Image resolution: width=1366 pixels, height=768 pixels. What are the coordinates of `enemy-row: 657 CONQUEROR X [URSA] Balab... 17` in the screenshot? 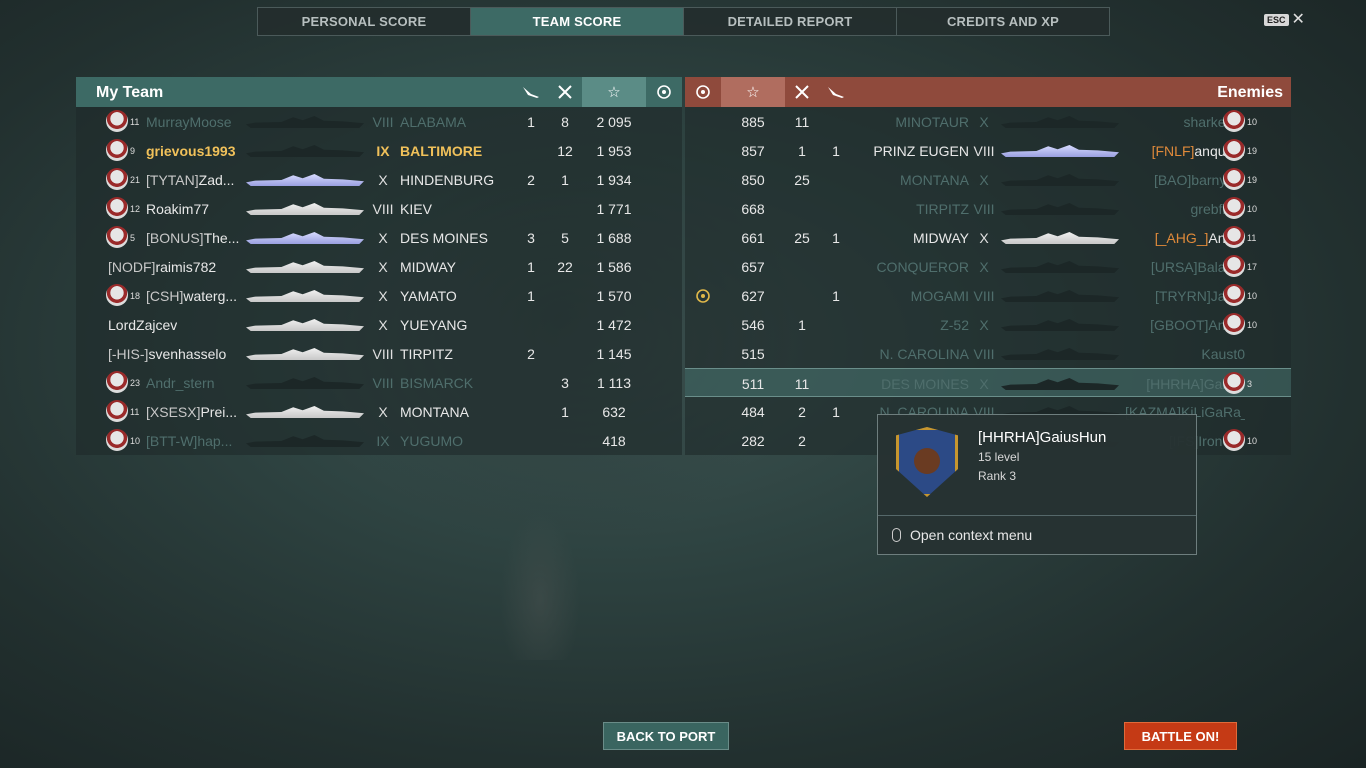 It's located at (988, 266).